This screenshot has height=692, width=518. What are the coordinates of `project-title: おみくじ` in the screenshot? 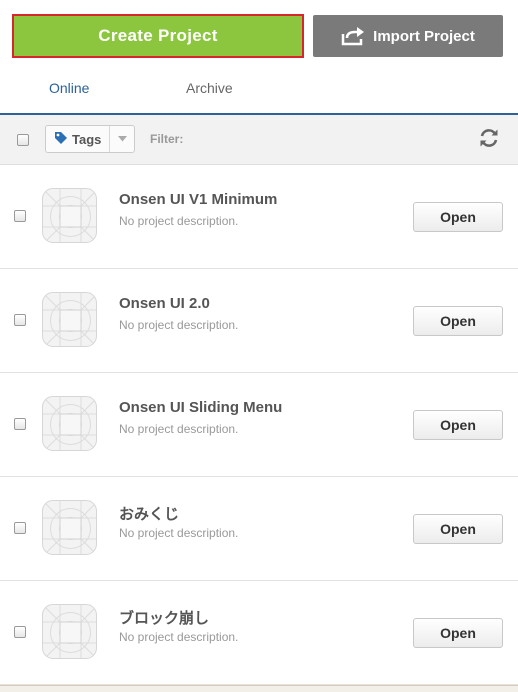 It's located at (149, 514).